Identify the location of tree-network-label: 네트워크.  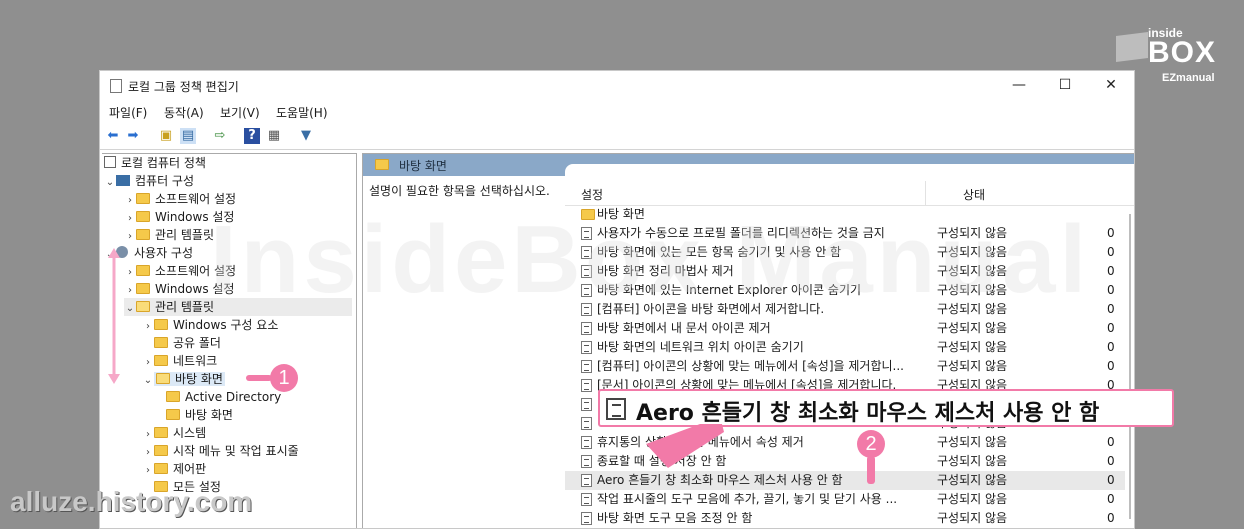
(195, 361).